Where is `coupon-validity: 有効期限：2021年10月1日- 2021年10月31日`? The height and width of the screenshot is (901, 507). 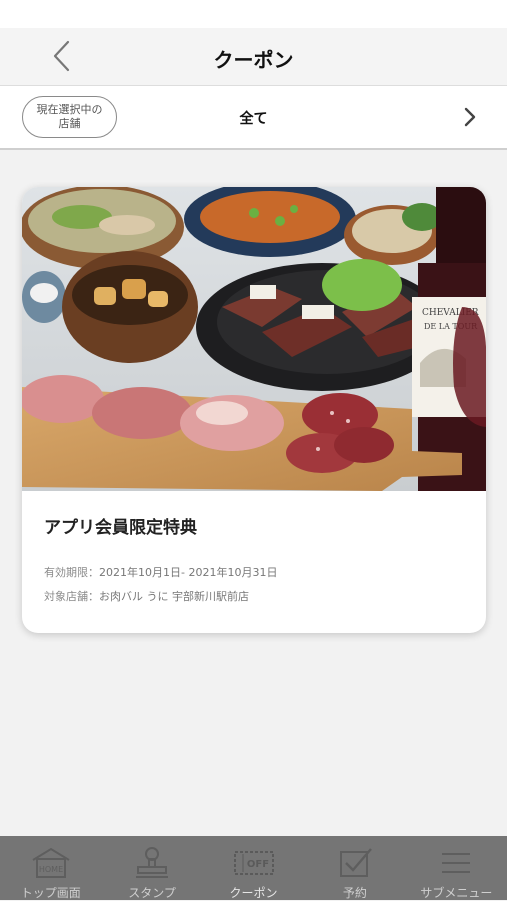
coupon-validity: 有効期限：2021年10月1日- 2021年10月31日 is located at coordinates (160, 572).